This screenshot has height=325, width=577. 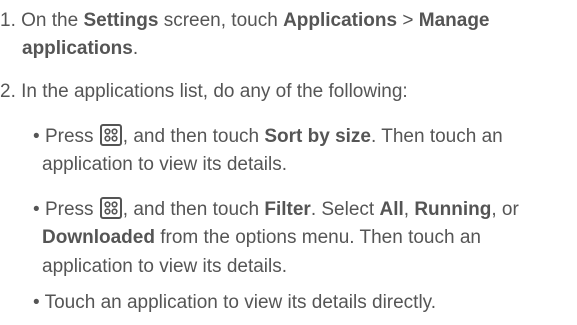 What do you see at coordinates (121, 20) in the screenshot?
I see `ui-term-settings: Settings` at bounding box center [121, 20].